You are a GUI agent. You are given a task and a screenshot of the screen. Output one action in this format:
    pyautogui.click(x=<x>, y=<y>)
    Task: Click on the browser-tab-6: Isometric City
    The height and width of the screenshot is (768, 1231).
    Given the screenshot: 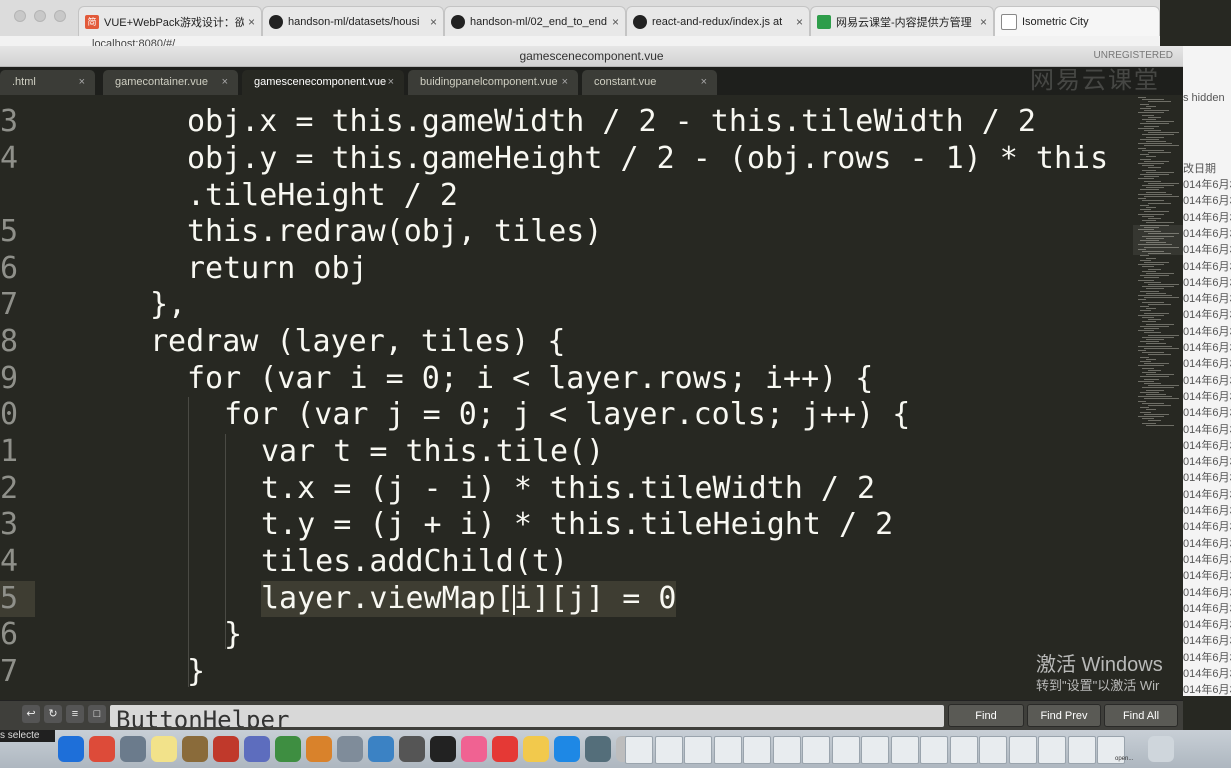 What is the action you would take?
    pyautogui.click(x=1077, y=21)
    